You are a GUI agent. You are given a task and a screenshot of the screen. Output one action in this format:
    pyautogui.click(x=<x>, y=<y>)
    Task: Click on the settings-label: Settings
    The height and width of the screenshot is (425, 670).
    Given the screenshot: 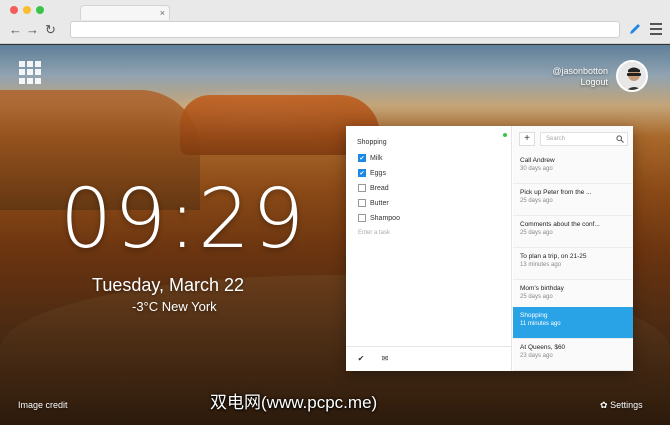 What is the action you would take?
    pyautogui.click(x=626, y=405)
    